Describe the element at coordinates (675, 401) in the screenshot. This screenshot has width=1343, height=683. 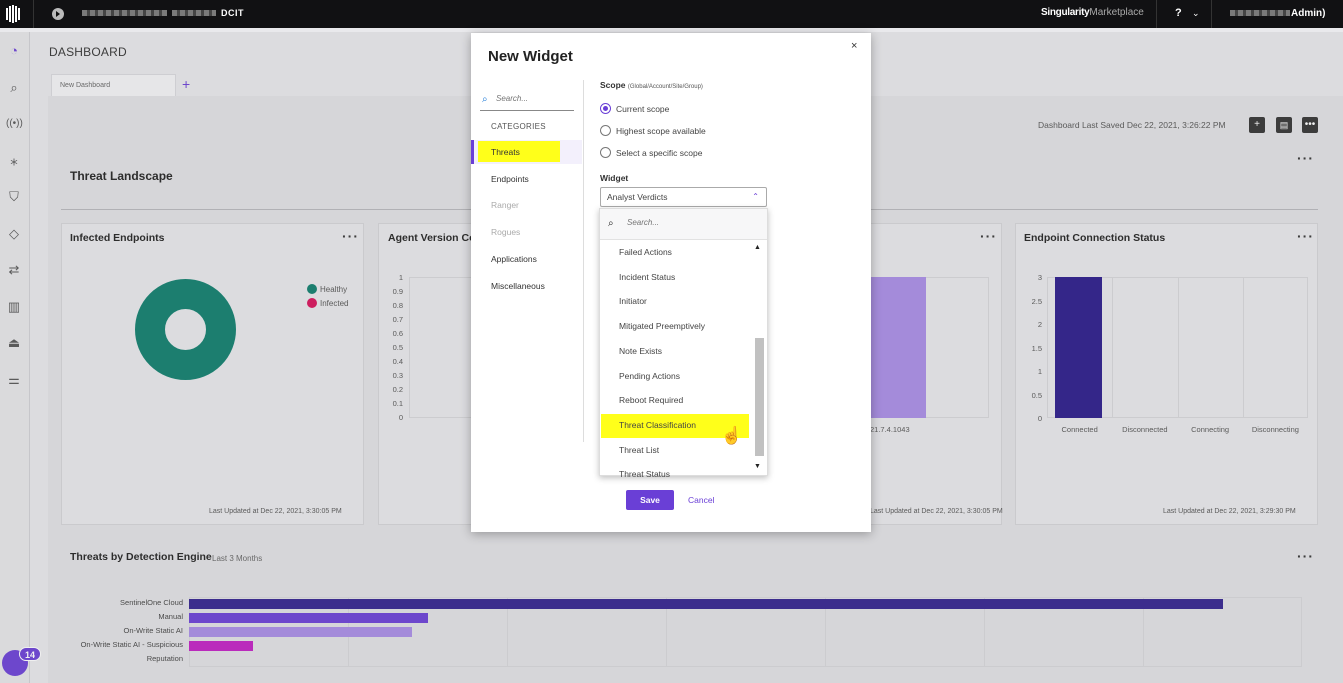
I see `dropdown-option: Reboot Required` at that location.